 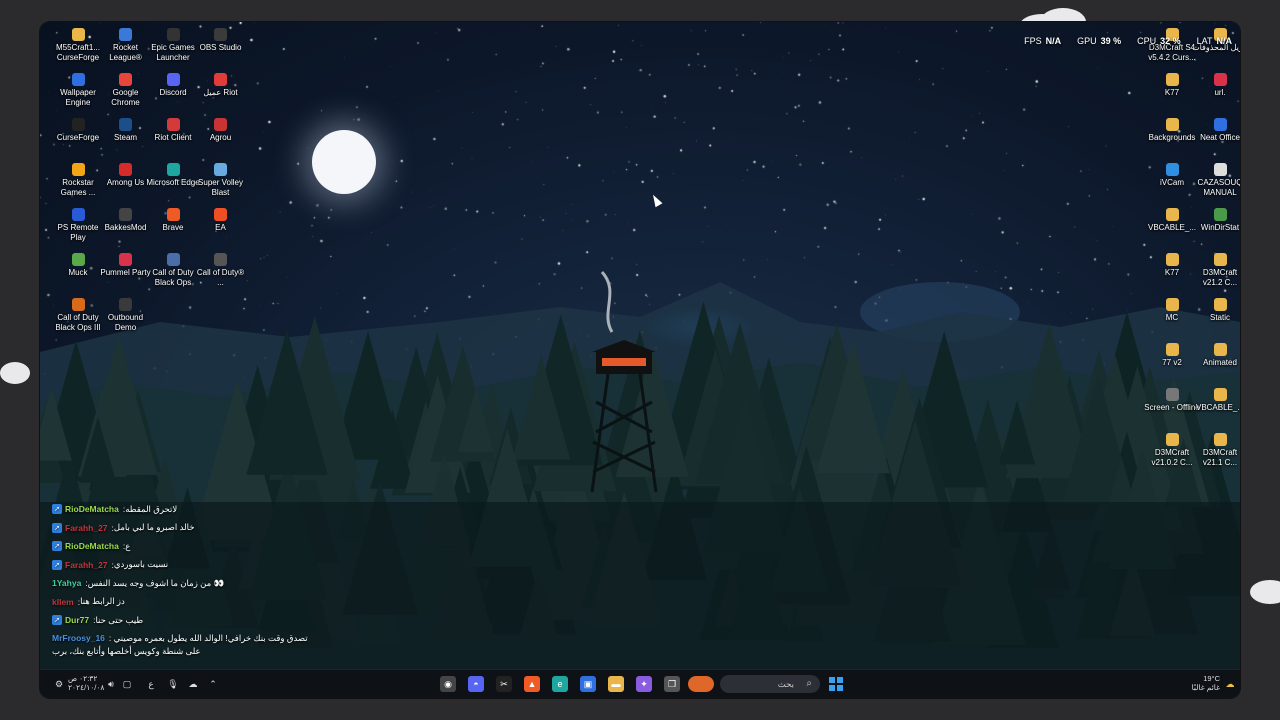 I want to click on chat-text: ع, so click(x=128, y=545).